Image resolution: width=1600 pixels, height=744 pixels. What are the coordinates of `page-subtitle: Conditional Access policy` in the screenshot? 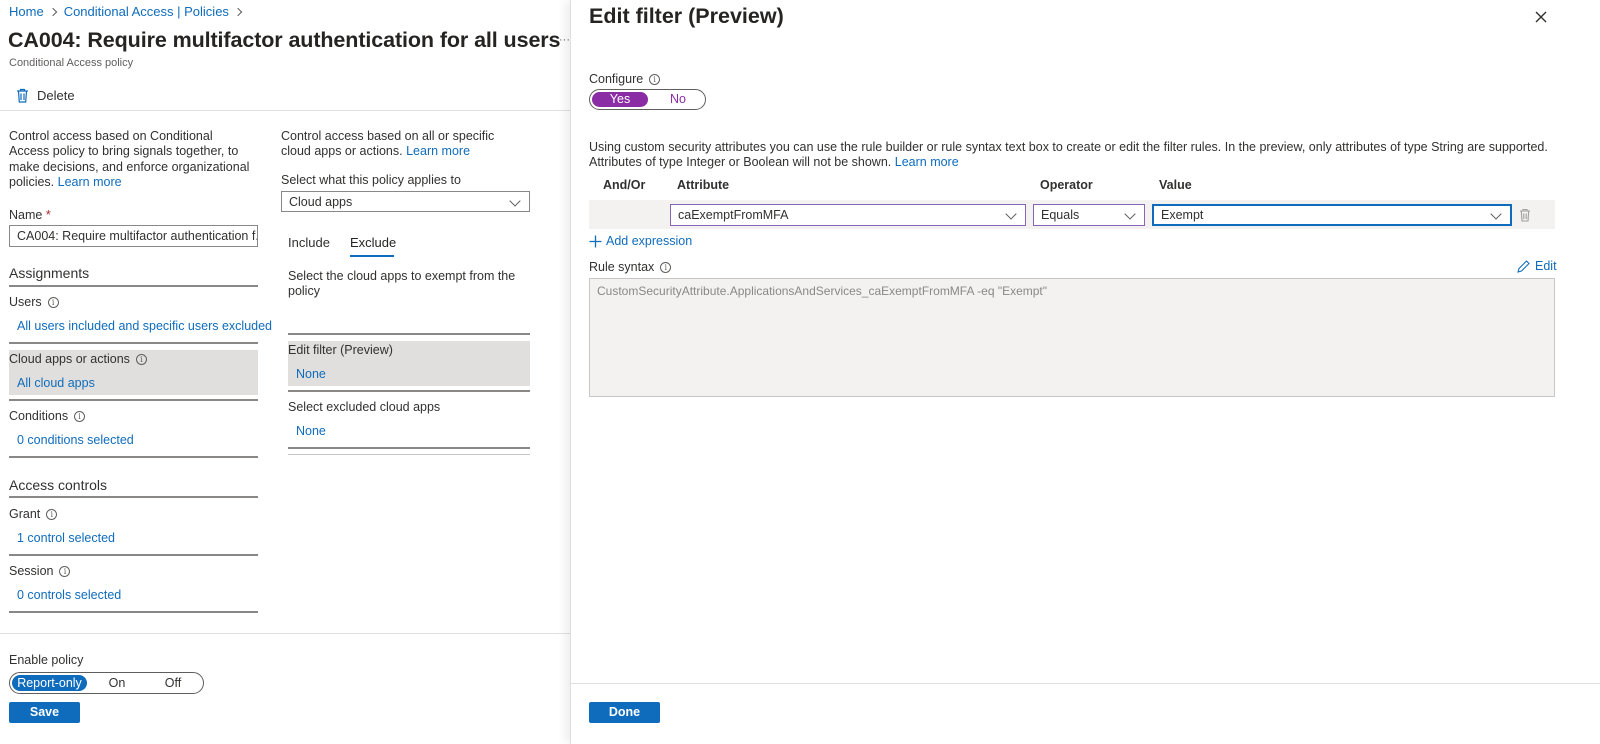 It's located at (71, 63).